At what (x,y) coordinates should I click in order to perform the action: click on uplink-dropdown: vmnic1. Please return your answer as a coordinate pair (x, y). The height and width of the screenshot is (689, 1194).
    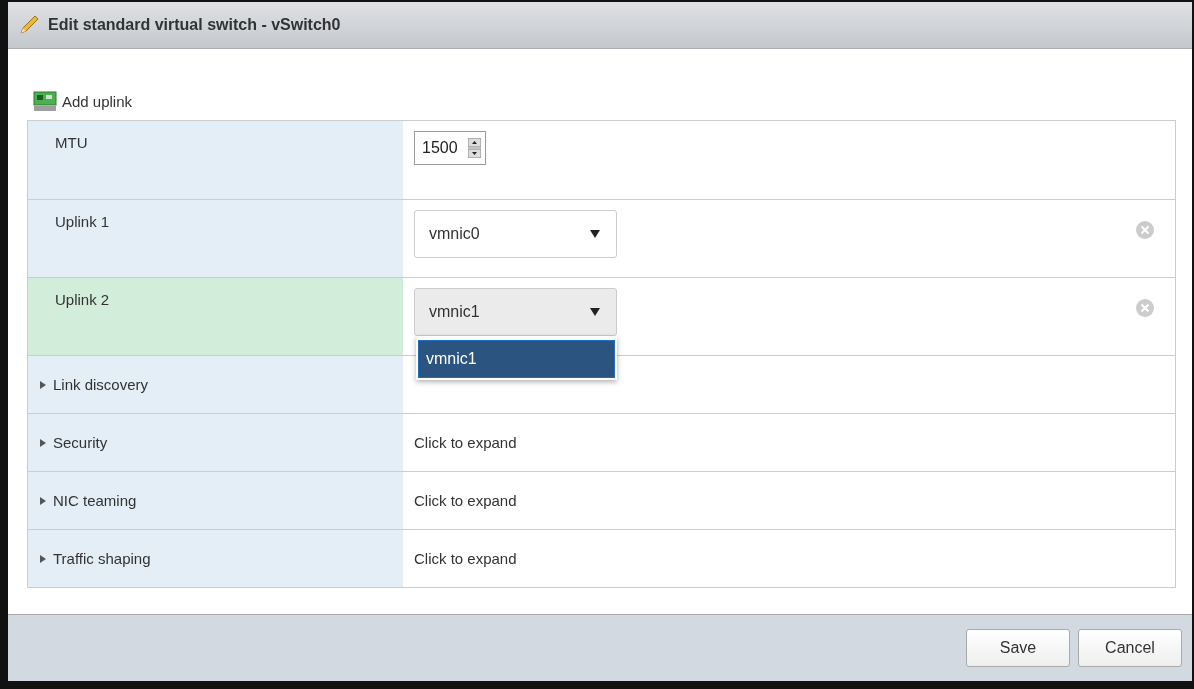
    Looking at the image, I should click on (515, 312).